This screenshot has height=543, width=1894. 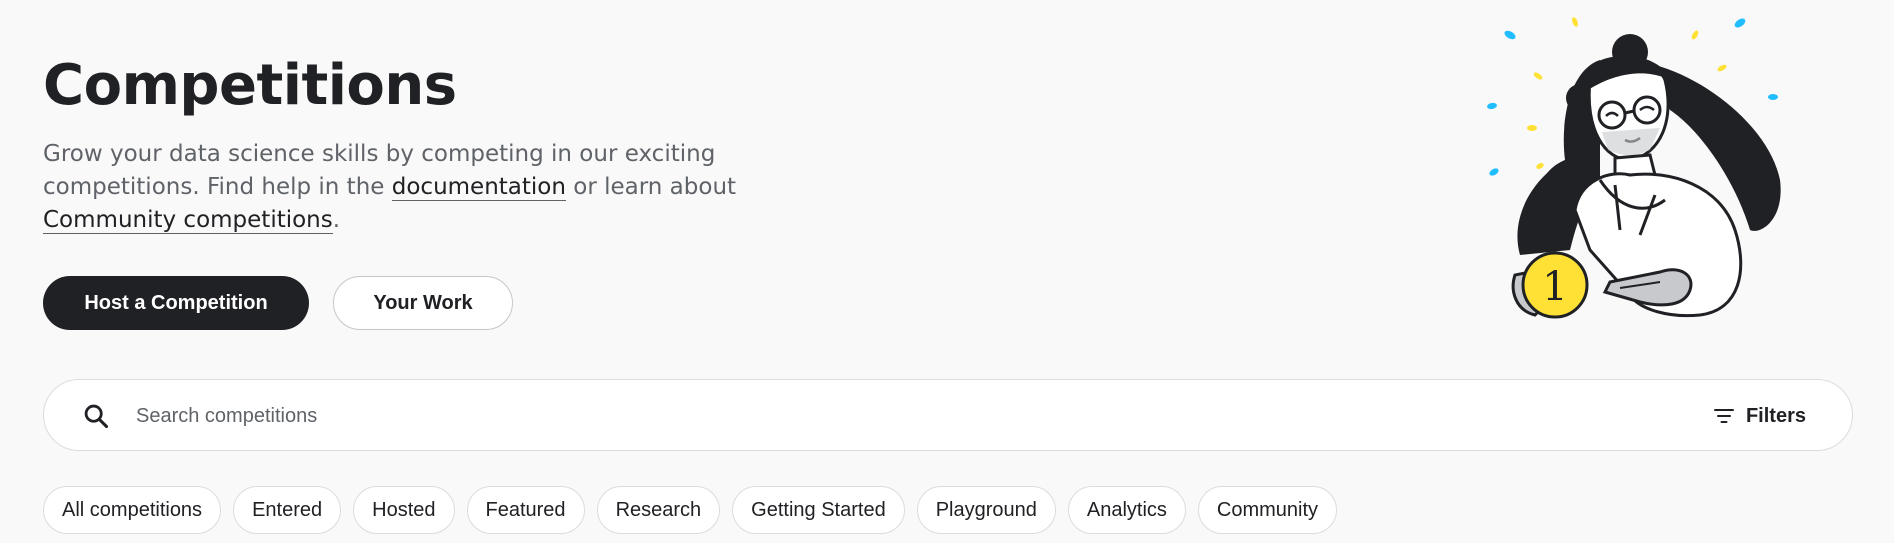 What do you see at coordinates (658, 510) in the screenshot?
I see `chip-research: Research` at bounding box center [658, 510].